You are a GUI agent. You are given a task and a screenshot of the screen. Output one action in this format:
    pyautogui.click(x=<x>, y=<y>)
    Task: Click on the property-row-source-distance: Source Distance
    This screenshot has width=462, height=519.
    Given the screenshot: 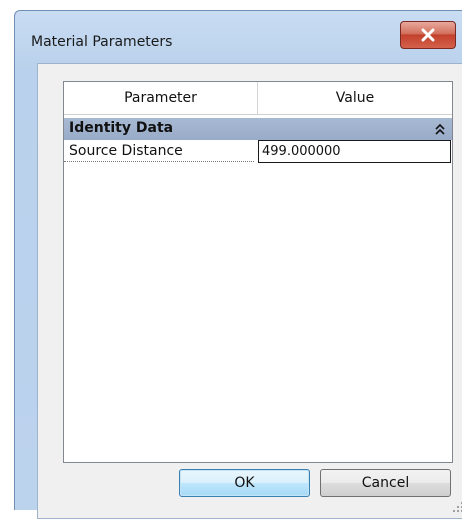 What is the action you would take?
    pyautogui.click(x=258, y=151)
    